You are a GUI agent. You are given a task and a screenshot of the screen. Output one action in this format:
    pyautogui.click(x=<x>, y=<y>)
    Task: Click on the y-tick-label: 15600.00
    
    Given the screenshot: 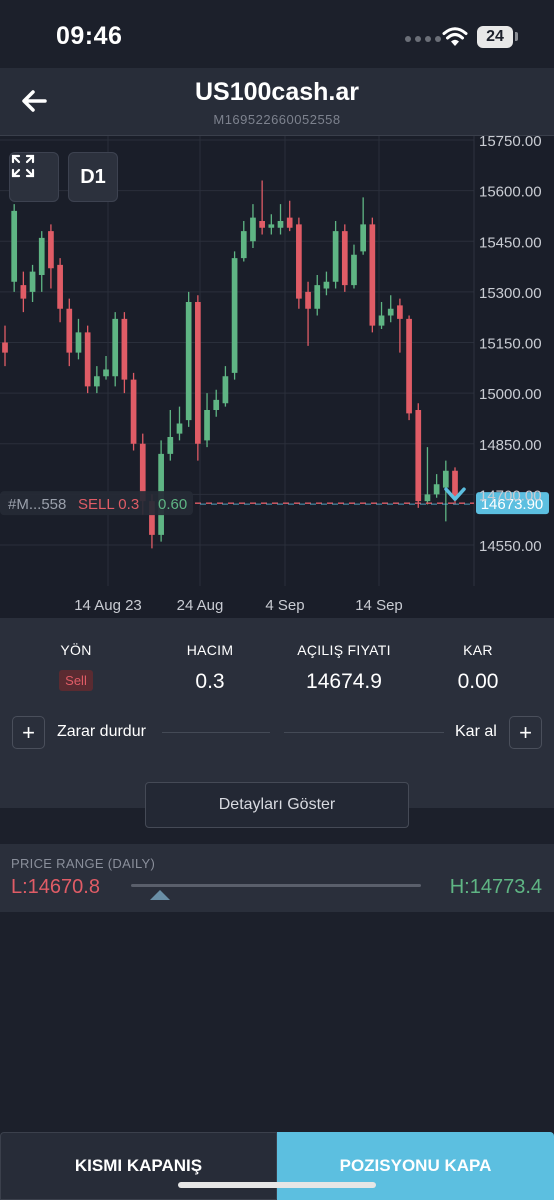 What is the action you would take?
    pyautogui.click(x=510, y=192)
    